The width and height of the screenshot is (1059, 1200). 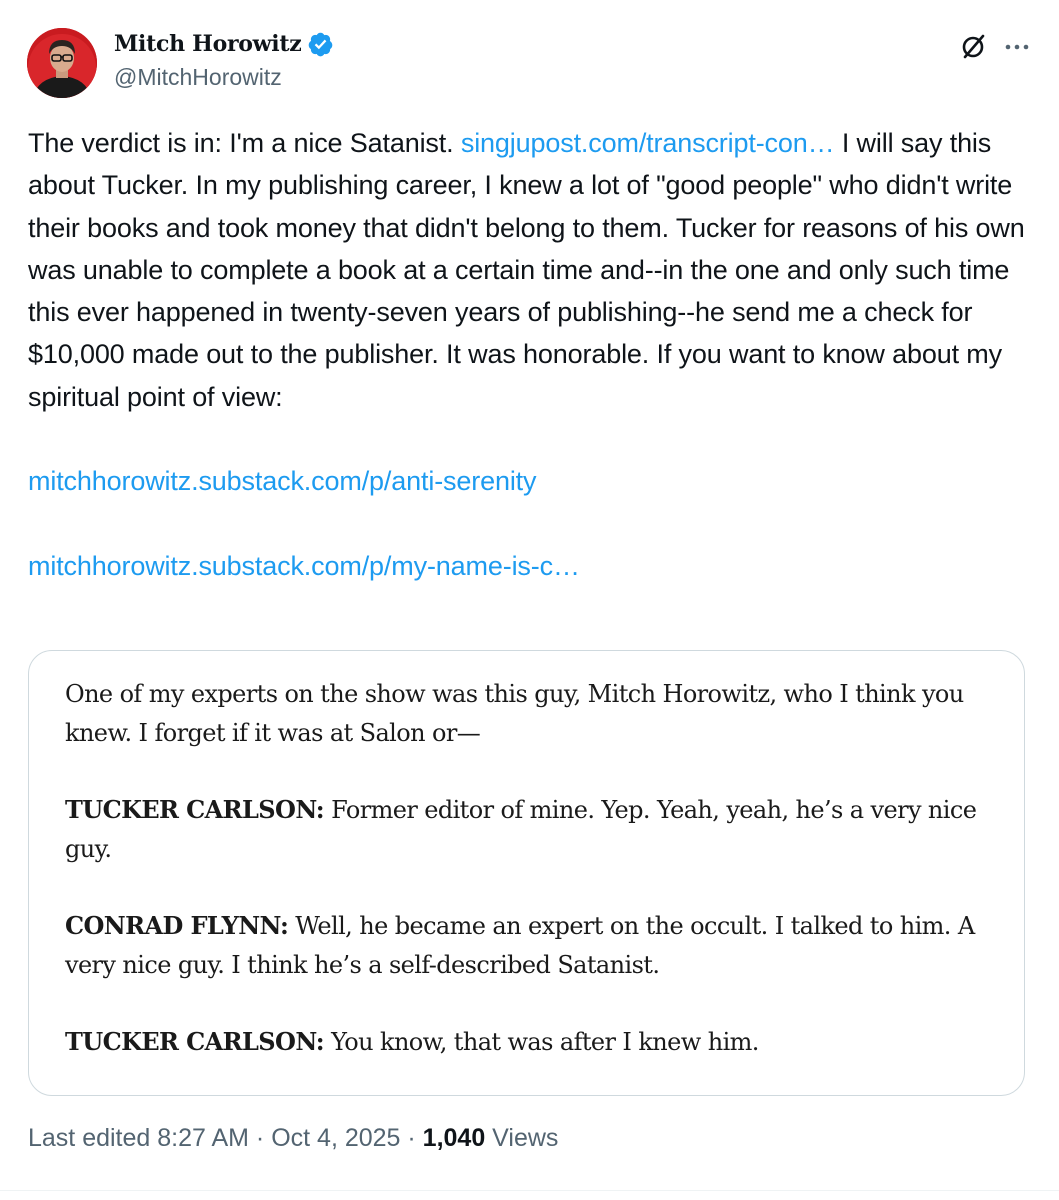 What do you see at coordinates (177, 925) in the screenshot?
I see `speaker-name: CONRAD FLYNN:` at bounding box center [177, 925].